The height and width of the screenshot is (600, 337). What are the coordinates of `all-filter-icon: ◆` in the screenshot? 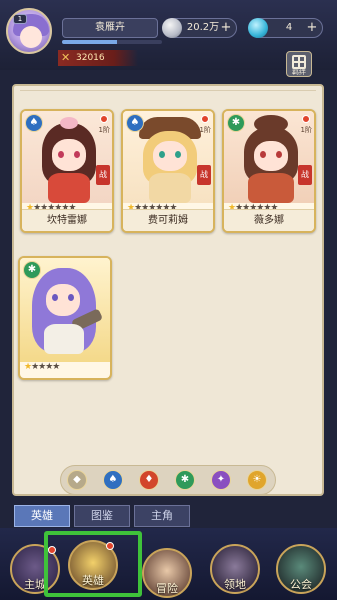 It's located at (77, 480).